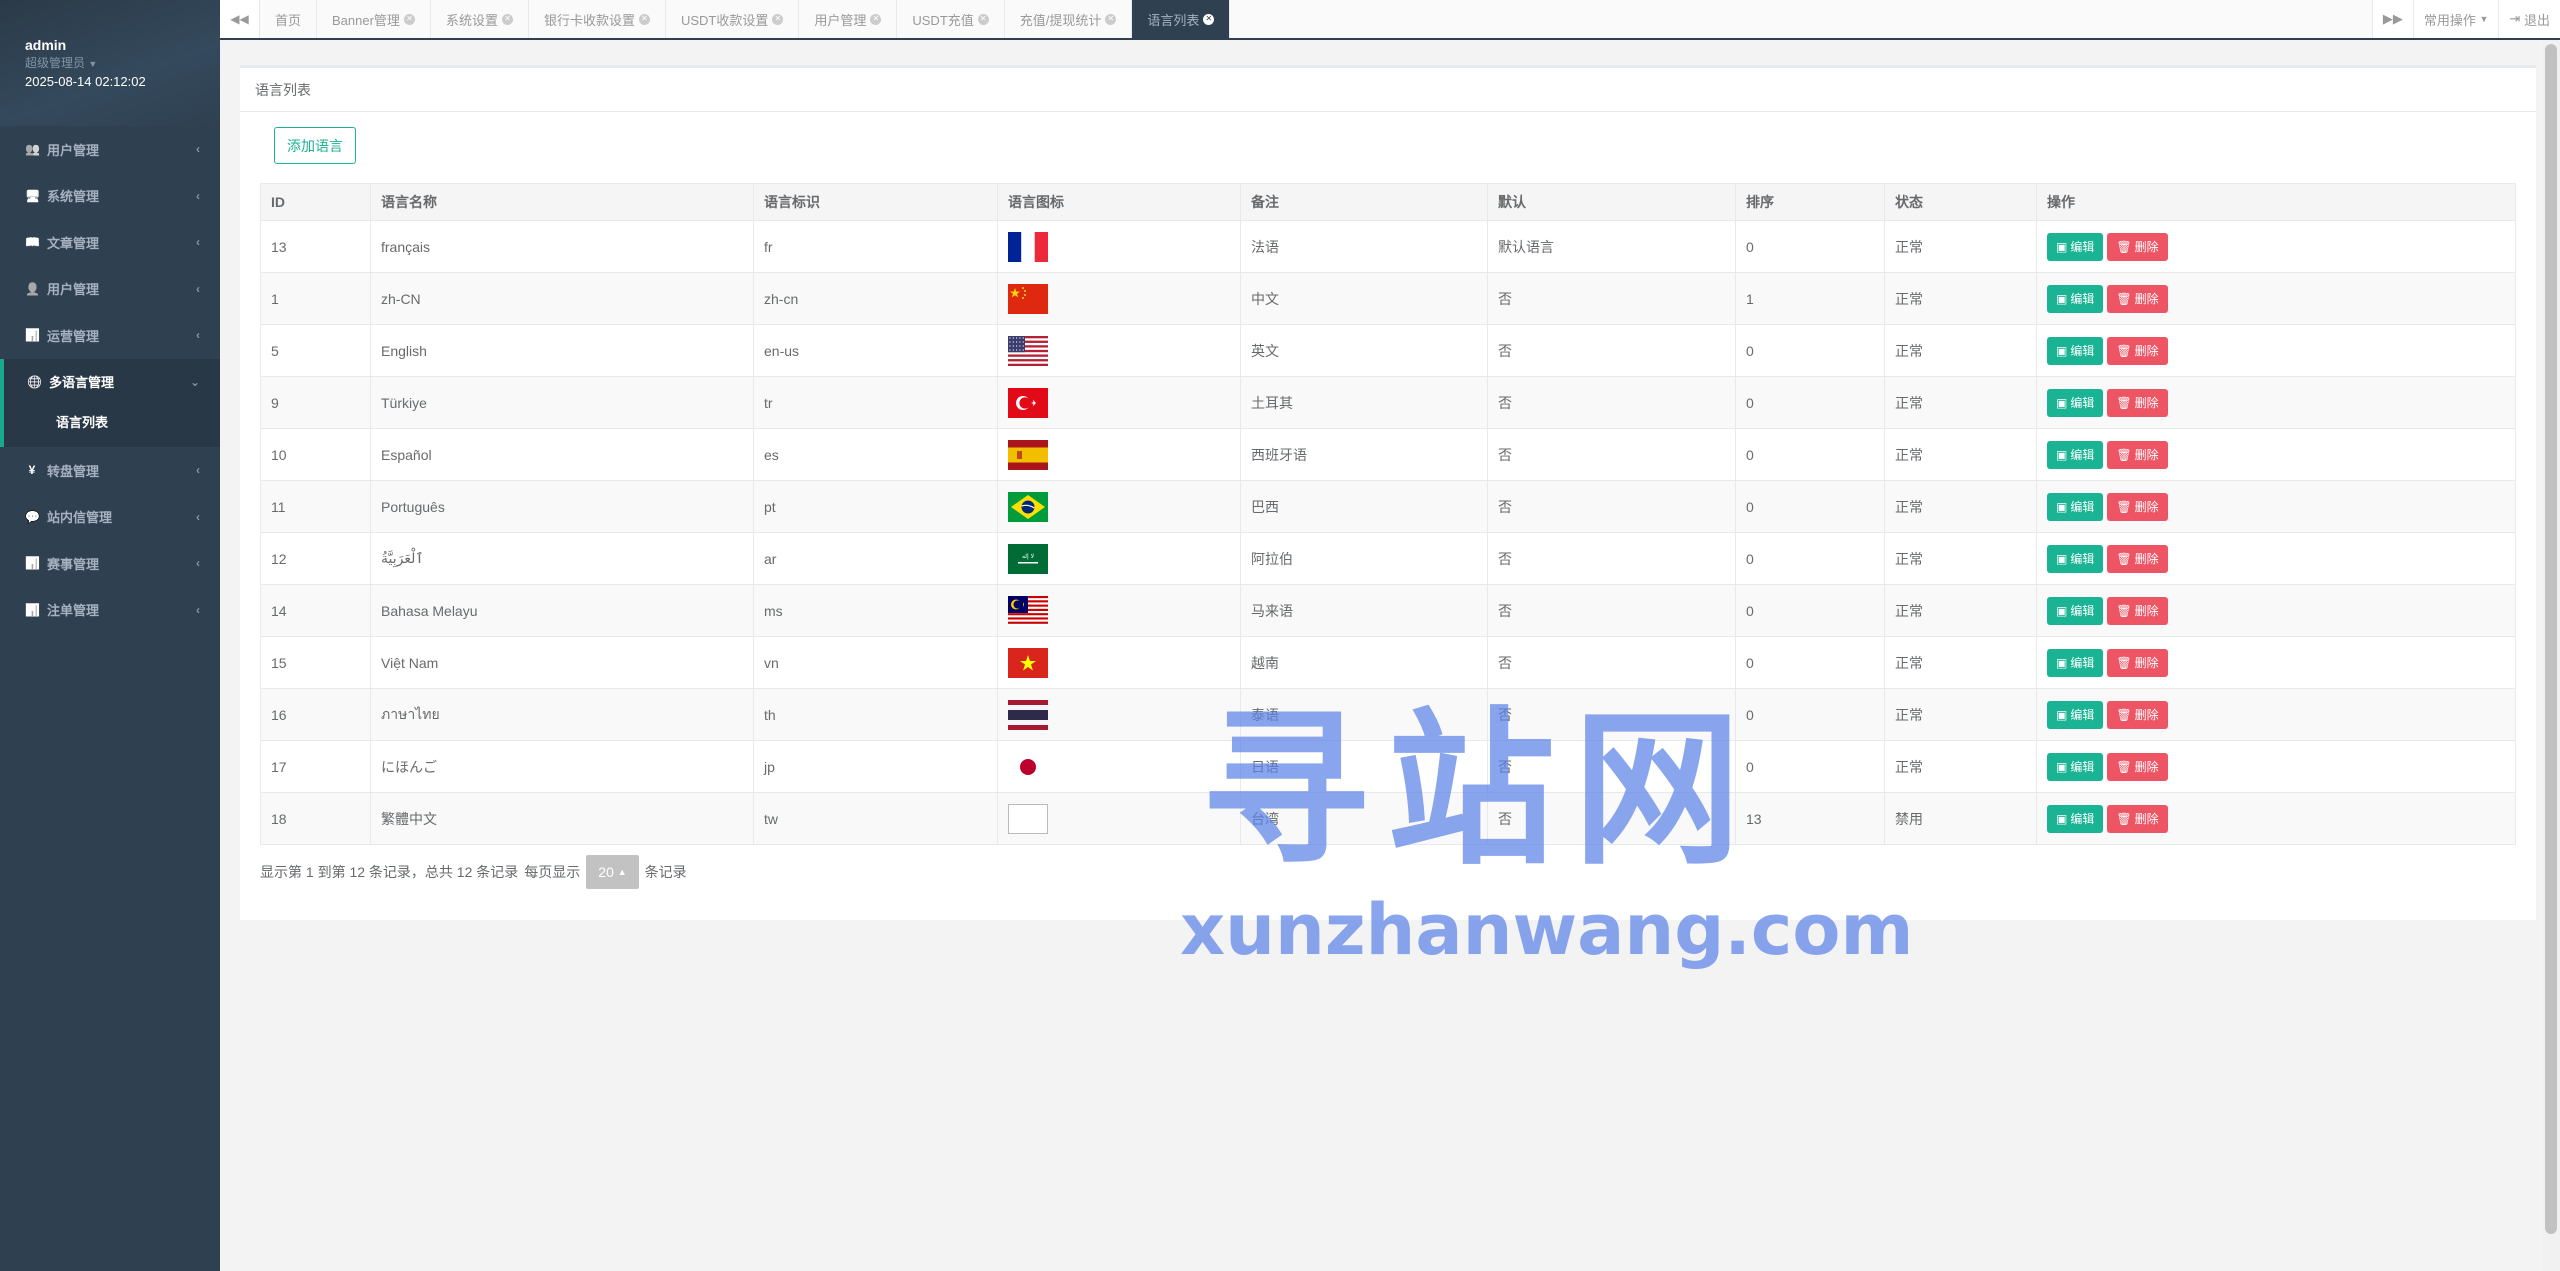  Describe the element at coordinates (110, 335) in the screenshot. I see `sidebar-item-link: 📊 运营管理 ‹` at that location.